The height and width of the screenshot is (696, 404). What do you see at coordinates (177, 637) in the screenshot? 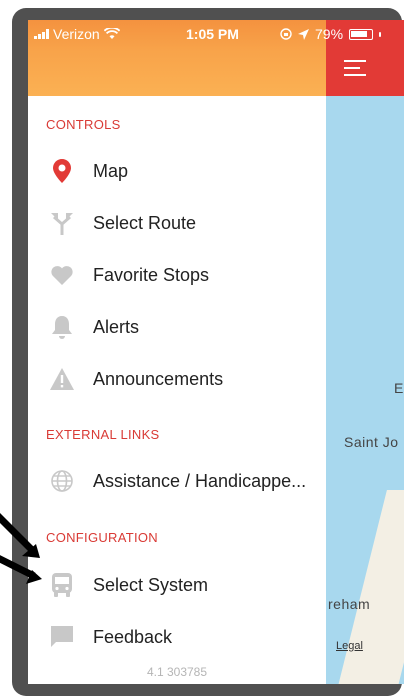
I see `menu-item-feedback: Feedback` at bounding box center [177, 637].